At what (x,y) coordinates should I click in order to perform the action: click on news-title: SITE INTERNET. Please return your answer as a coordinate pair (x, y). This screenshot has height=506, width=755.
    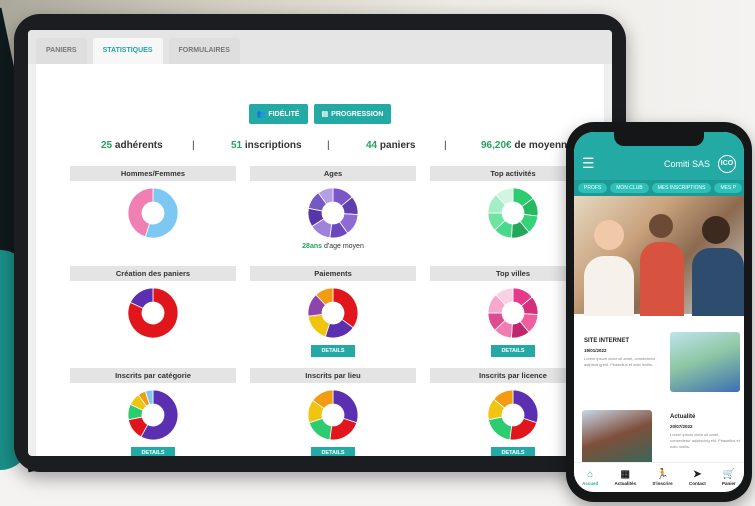
    Looking at the image, I should click on (607, 341).